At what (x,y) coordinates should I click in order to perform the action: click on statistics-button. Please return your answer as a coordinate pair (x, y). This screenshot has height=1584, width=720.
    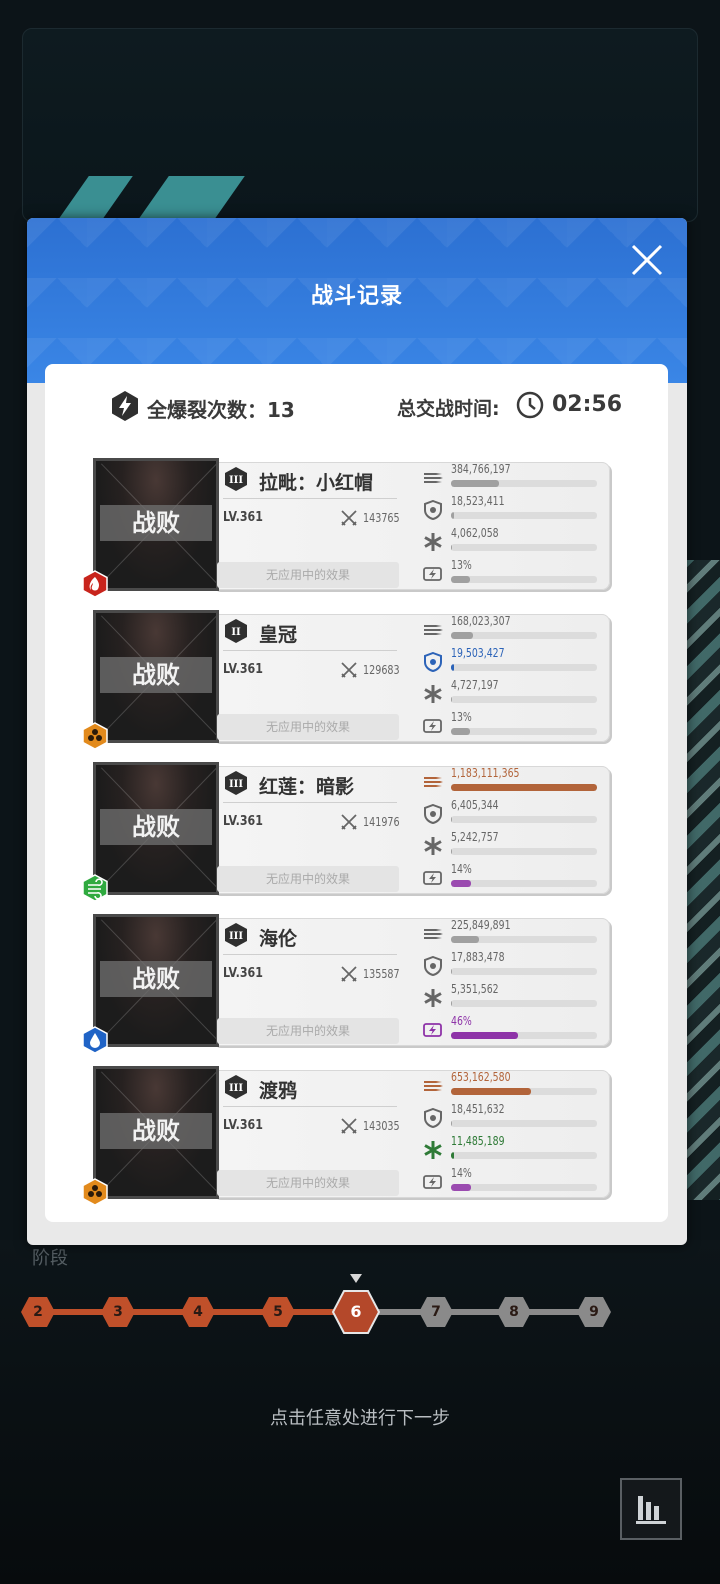
    Looking at the image, I should click on (651, 1509).